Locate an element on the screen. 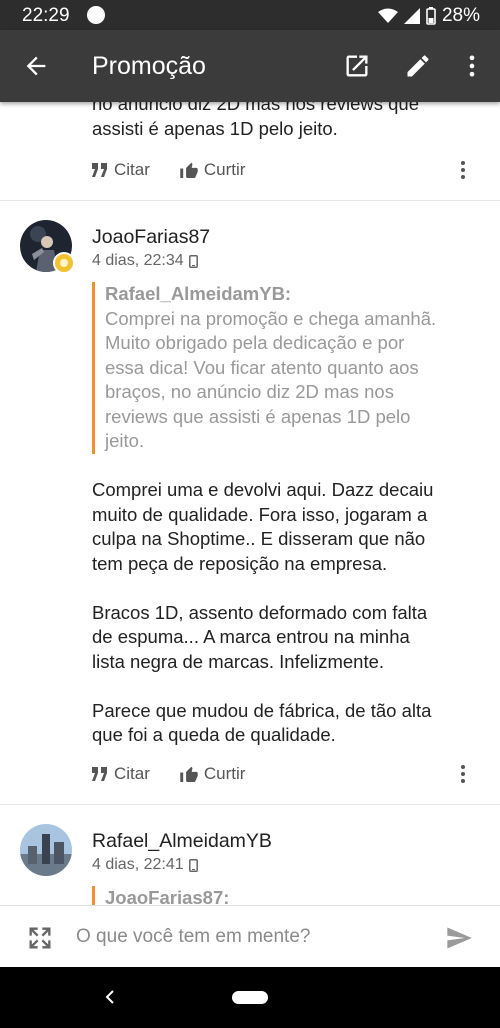 The image size is (500, 1028). send-icon is located at coordinates (459, 938).